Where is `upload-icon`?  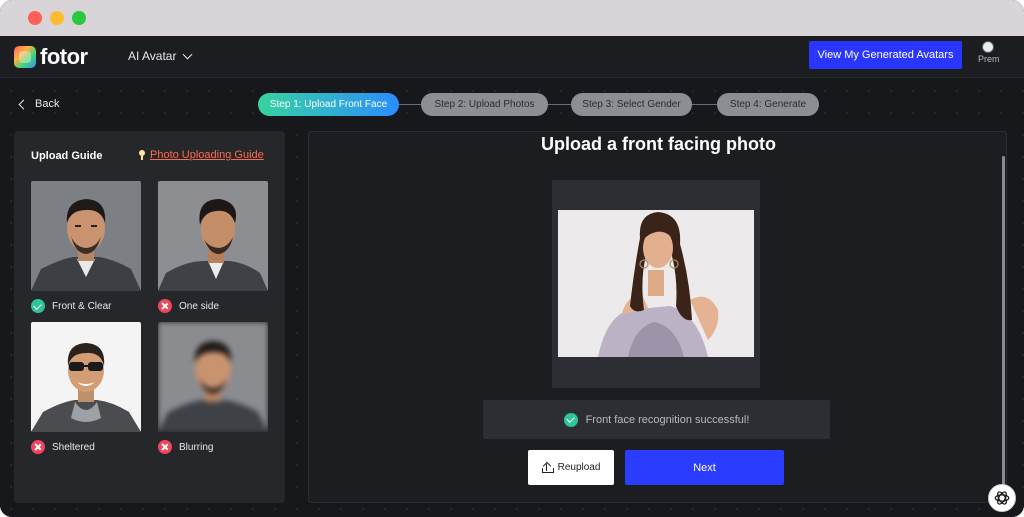 upload-icon is located at coordinates (547, 468).